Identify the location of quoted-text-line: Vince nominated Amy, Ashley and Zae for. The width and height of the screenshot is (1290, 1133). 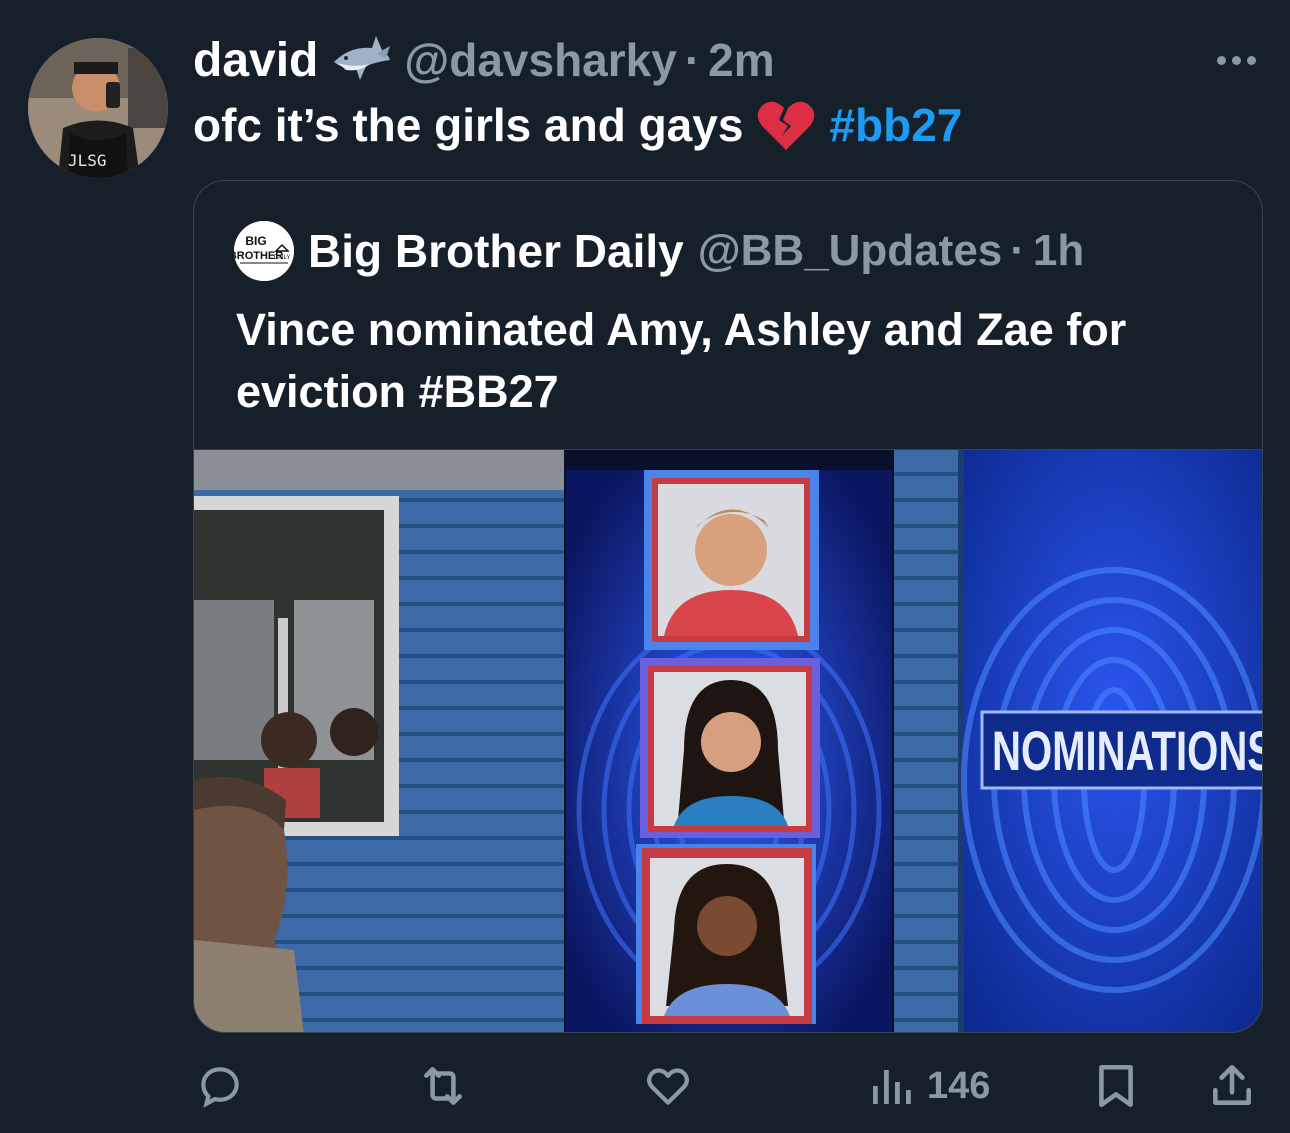
(681, 329).